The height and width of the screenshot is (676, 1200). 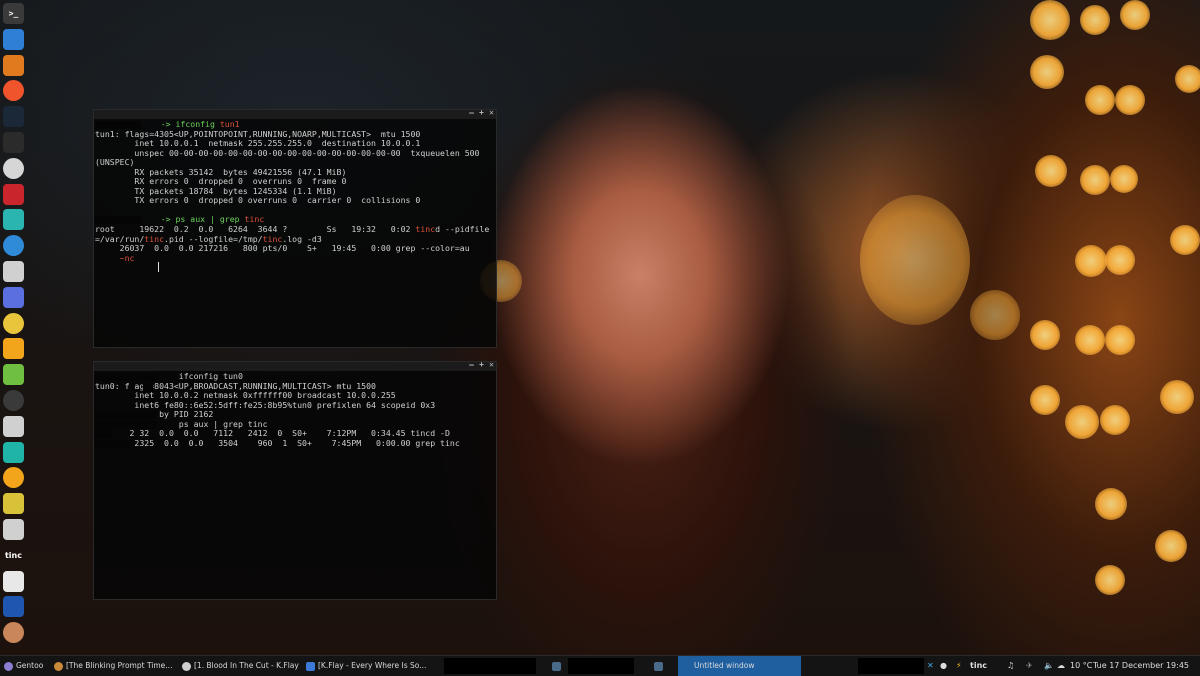 I want to click on sync-icon, so click(x=13, y=271).